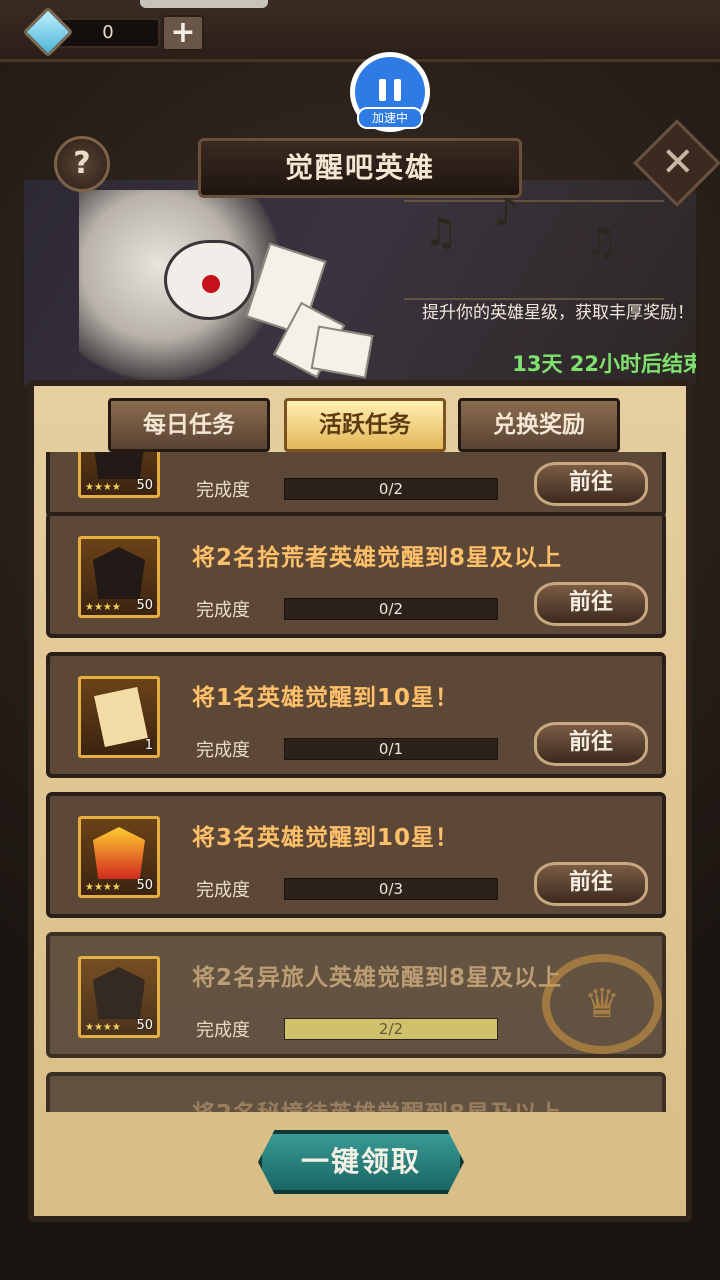 Image resolution: width=720 pixels, height=1280 pixels. Describe the element at coordinates (377, 558) in the screenshot. I see `task-title: 将2名拾荒者英雄觉醒到8星及以上` at that location.